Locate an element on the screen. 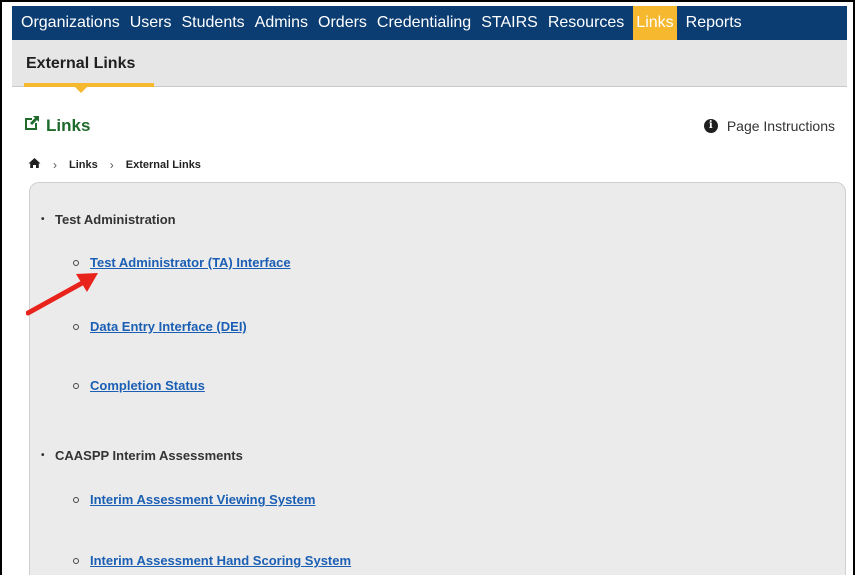 This screenshot has width=855, height=575. link-data-entry-interface: Data Entry Interface (DEI) is located at coordinates (168, 326).